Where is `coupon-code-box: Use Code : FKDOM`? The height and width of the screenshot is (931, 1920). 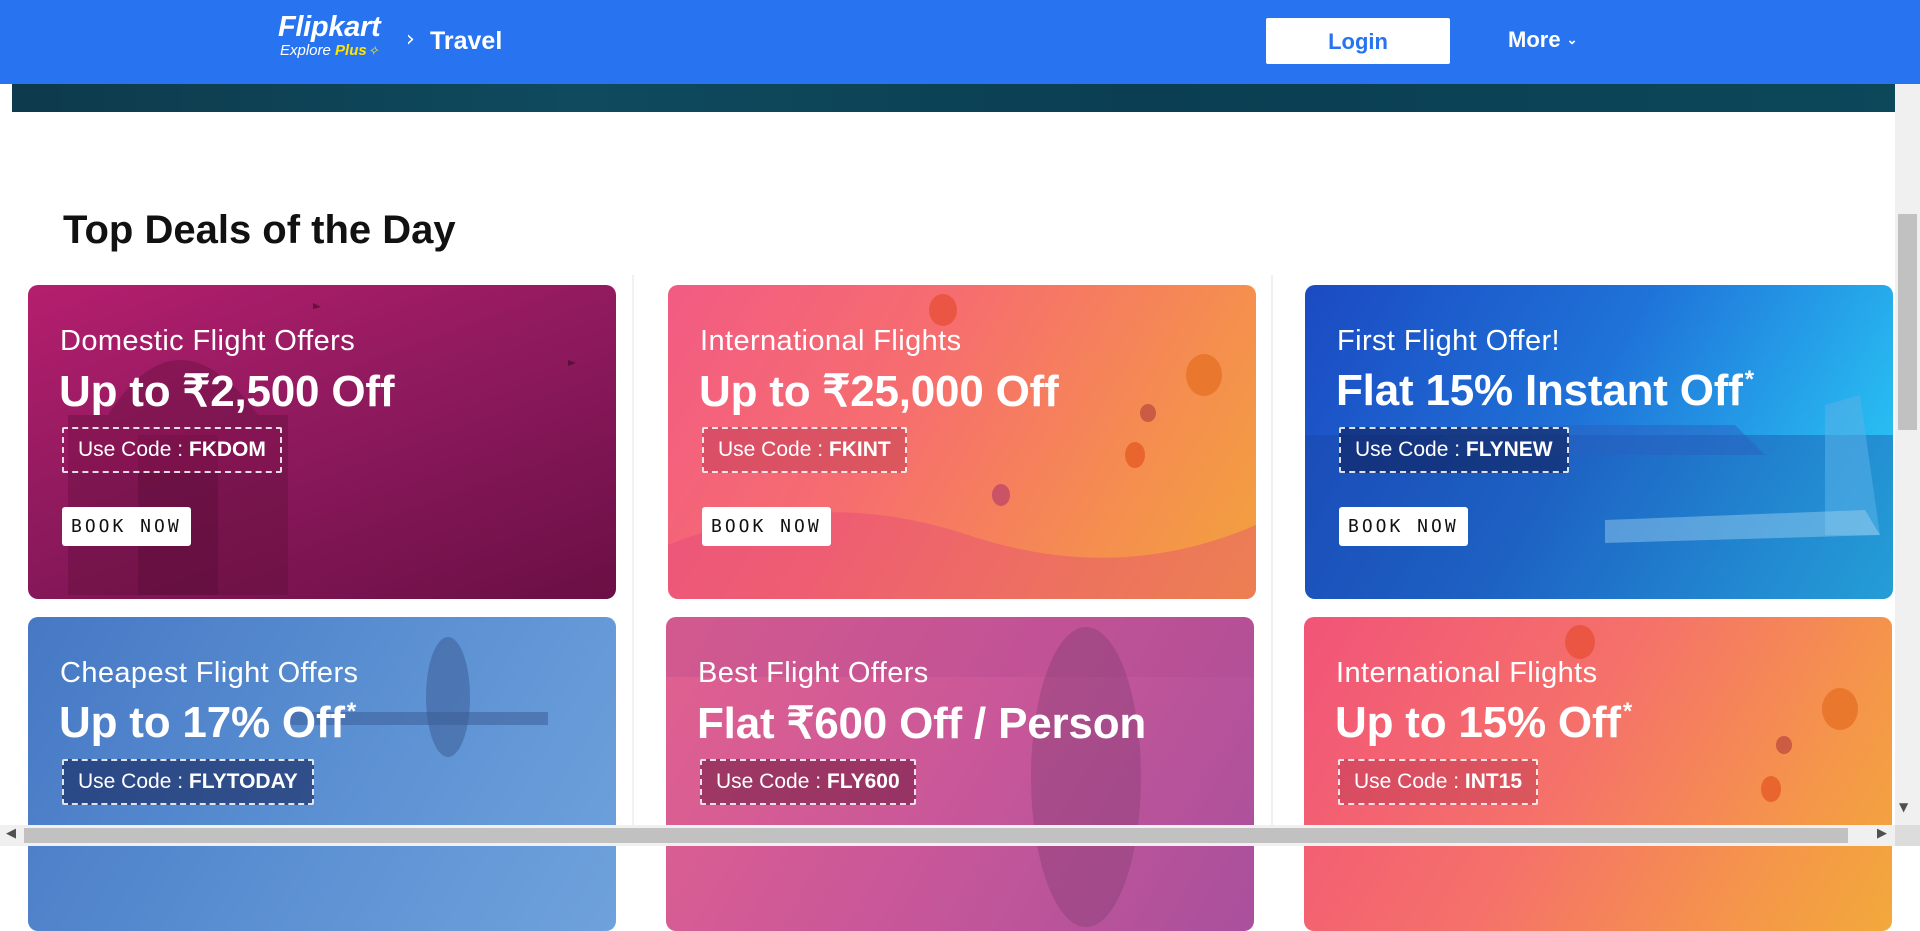
coupon-code-box: Use Code : FKDOM is located at coordinates (172, 450).